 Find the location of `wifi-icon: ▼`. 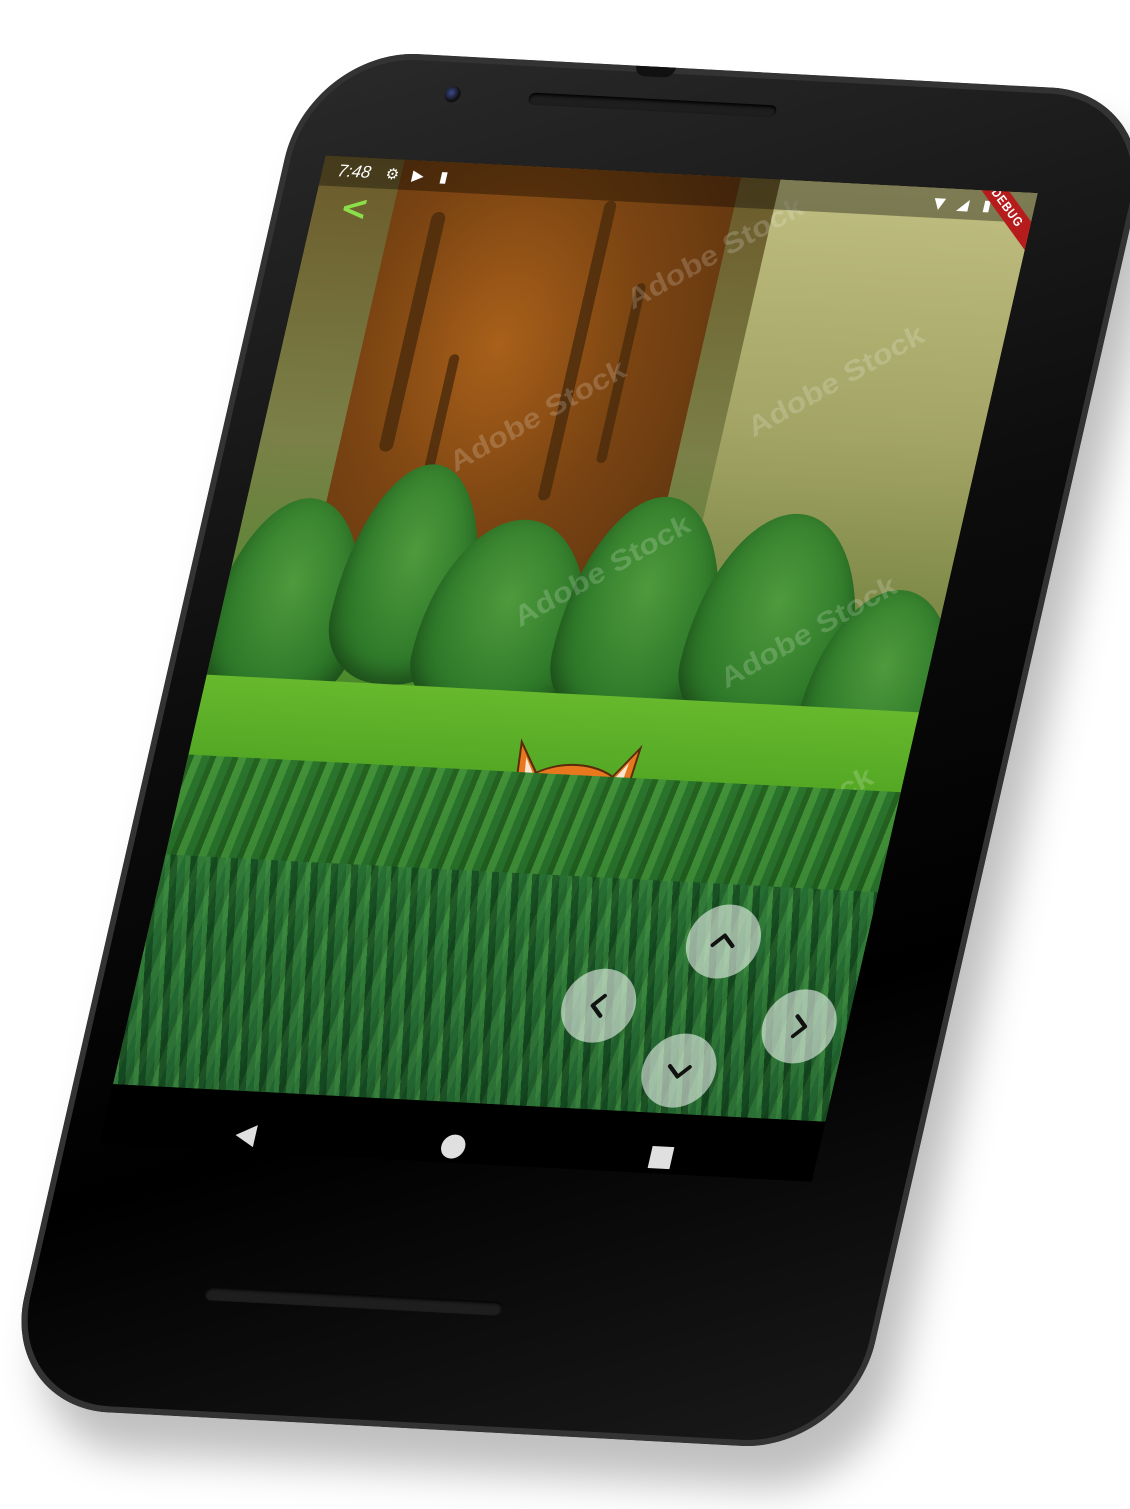

wifi-icon: ▼ is located at coordinates (939, 203).